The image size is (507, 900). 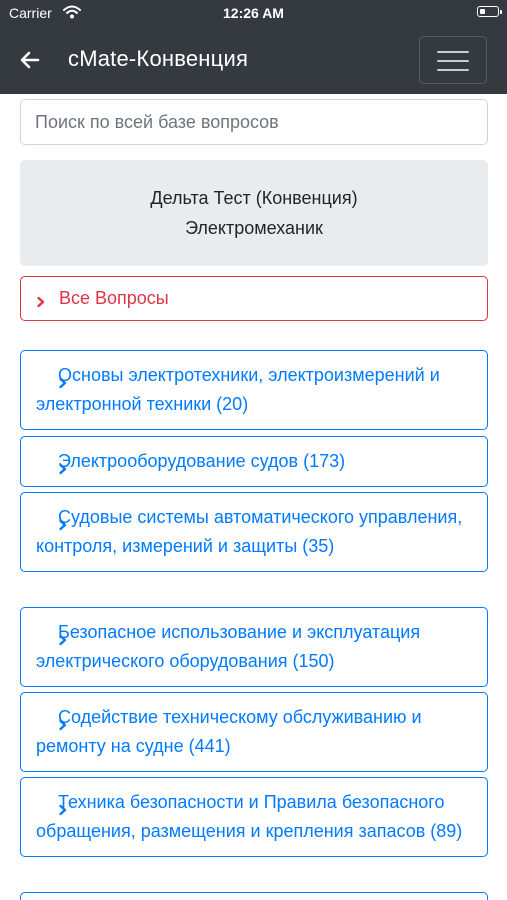 What do you see at coordinates (158, 58) in the screenshot?
I see `app-title: cMate-Конвенция` at bounding box center [158, 58].